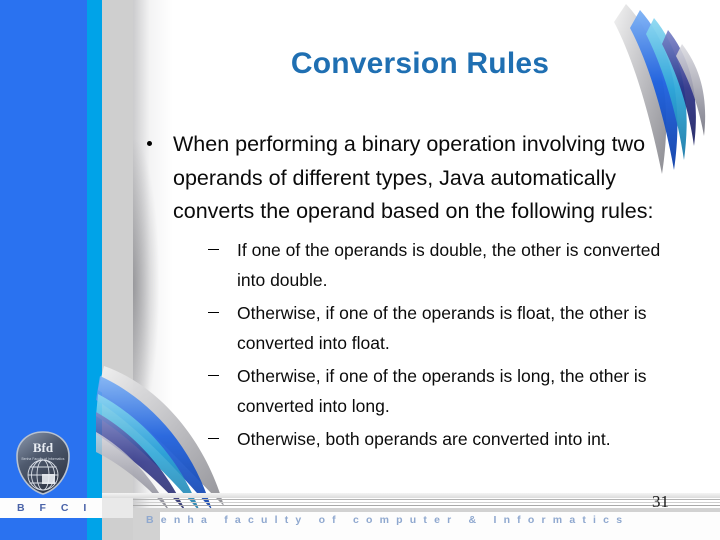 The width and height of the screenshot is (720, 540). I want to click on logo-caption-text: B F C I, so click(55, 508).